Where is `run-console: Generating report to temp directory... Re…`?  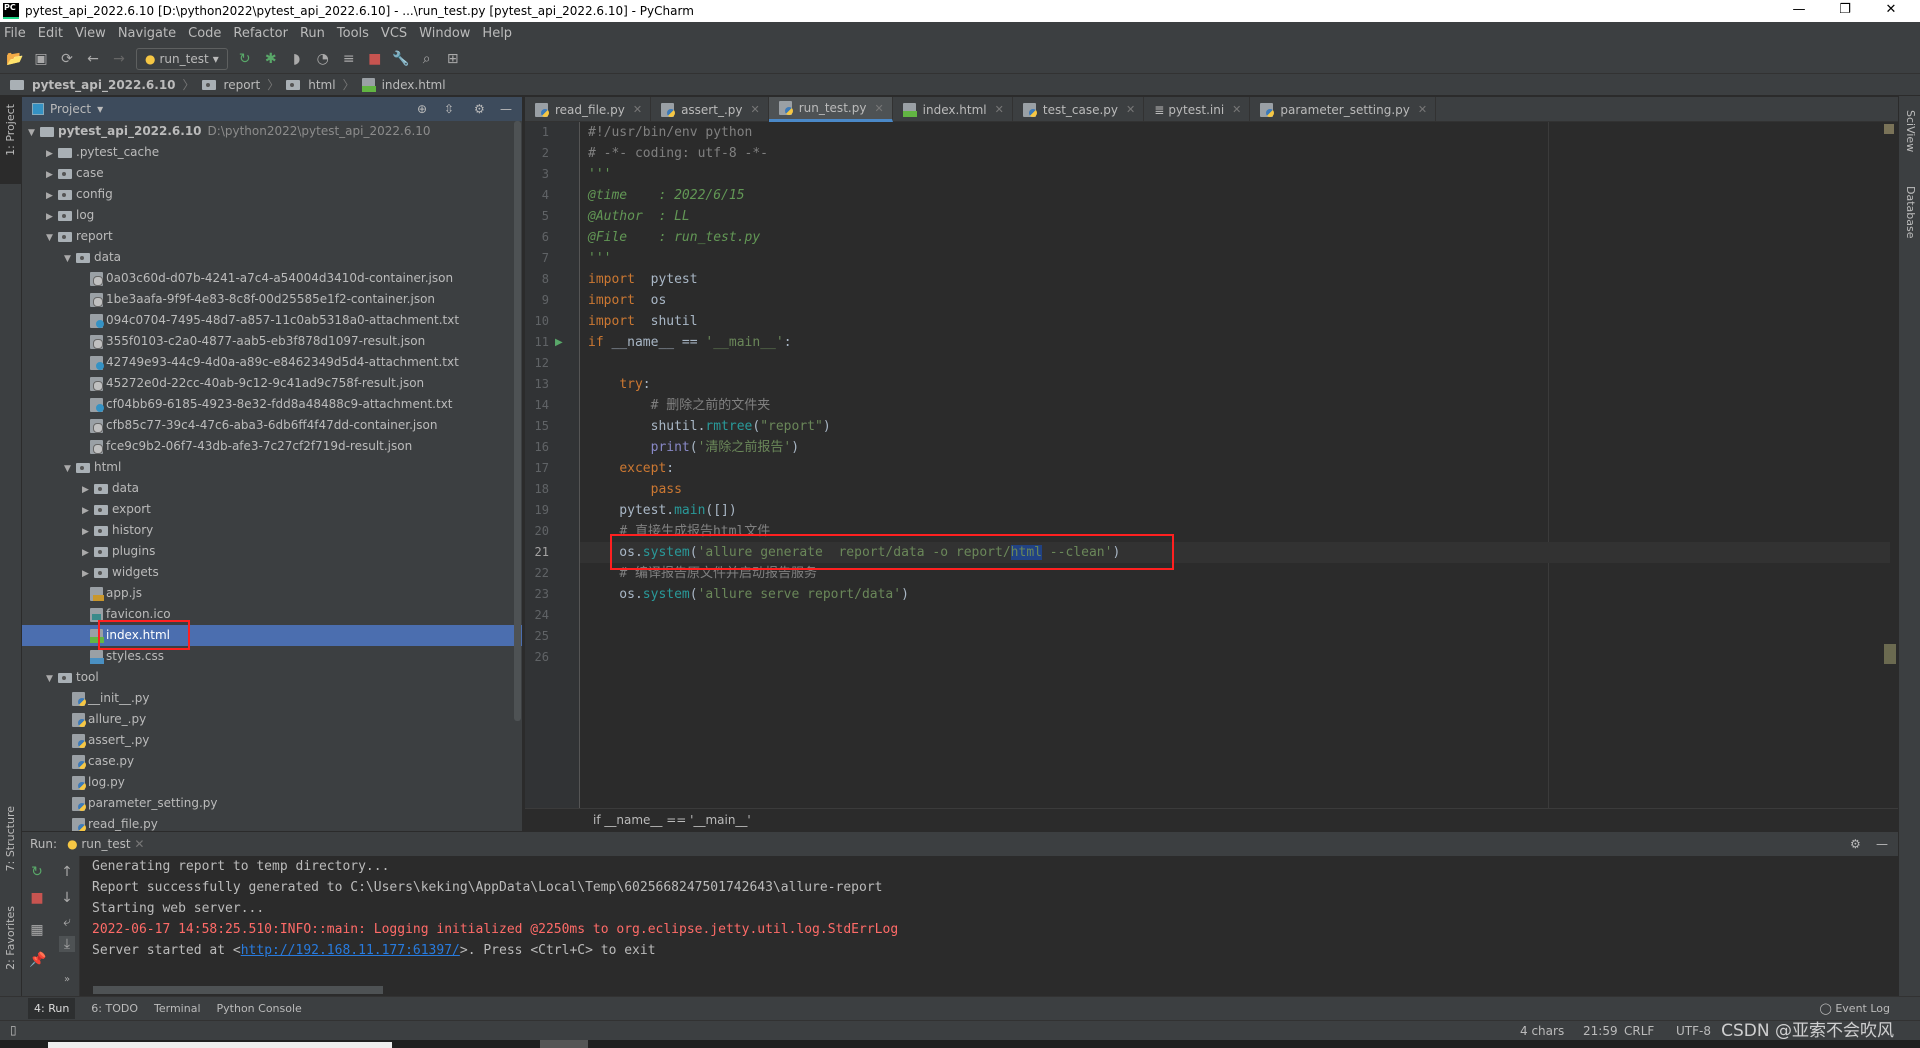 run-console: Generating report to temp directory... Re… is located at coordinates (989, 926).